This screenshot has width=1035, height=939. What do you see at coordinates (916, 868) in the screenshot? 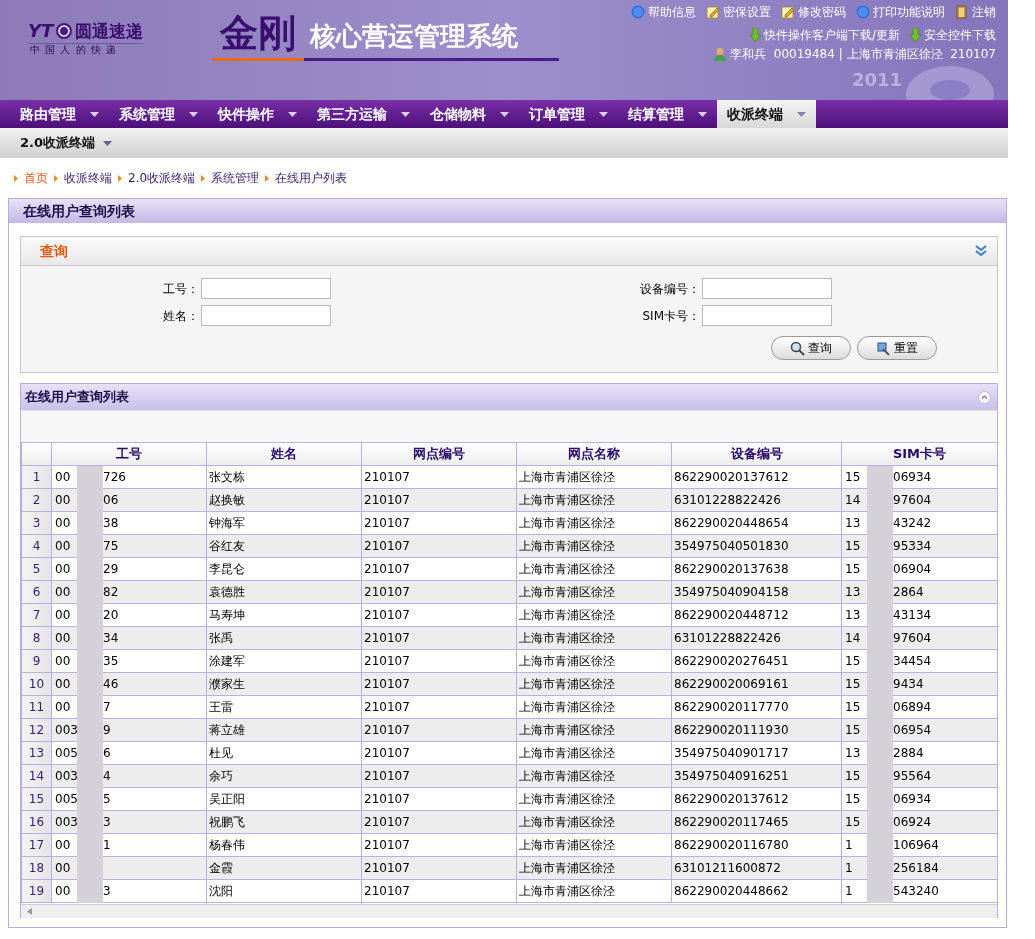
I see `cell-text: 256184` at bounding box center [916, 868].